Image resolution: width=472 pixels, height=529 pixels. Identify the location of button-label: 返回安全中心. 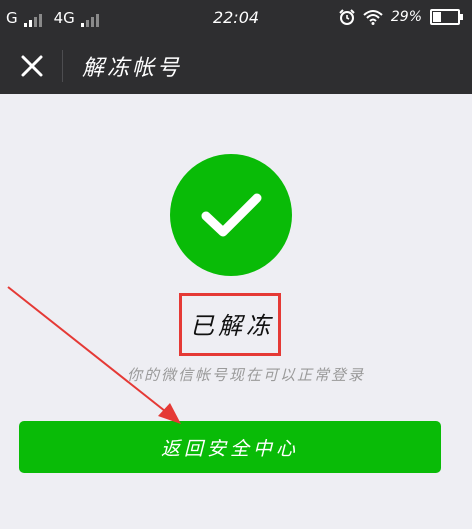
(229, 448).